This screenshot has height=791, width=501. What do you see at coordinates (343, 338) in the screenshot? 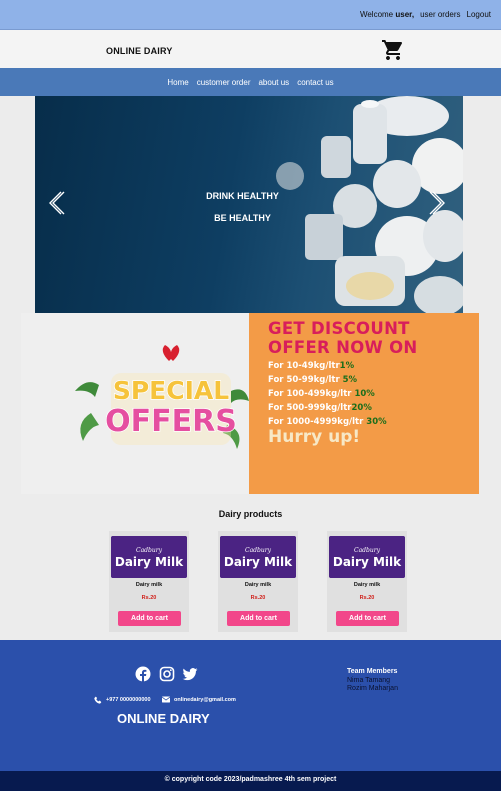
I see `discount-title: GET DISCOUNT OFFER NOW ON` at bounding box center [343, 338].